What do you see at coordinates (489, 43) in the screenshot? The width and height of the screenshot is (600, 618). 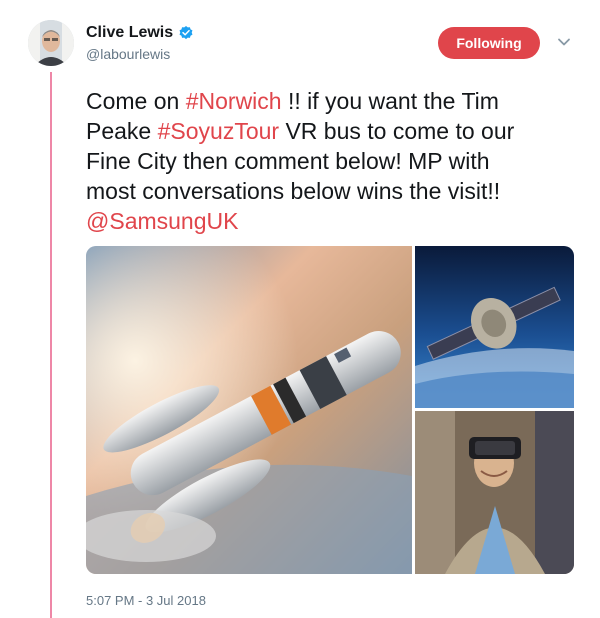 I see `following-button: Following` at bounding box center [489, 43].